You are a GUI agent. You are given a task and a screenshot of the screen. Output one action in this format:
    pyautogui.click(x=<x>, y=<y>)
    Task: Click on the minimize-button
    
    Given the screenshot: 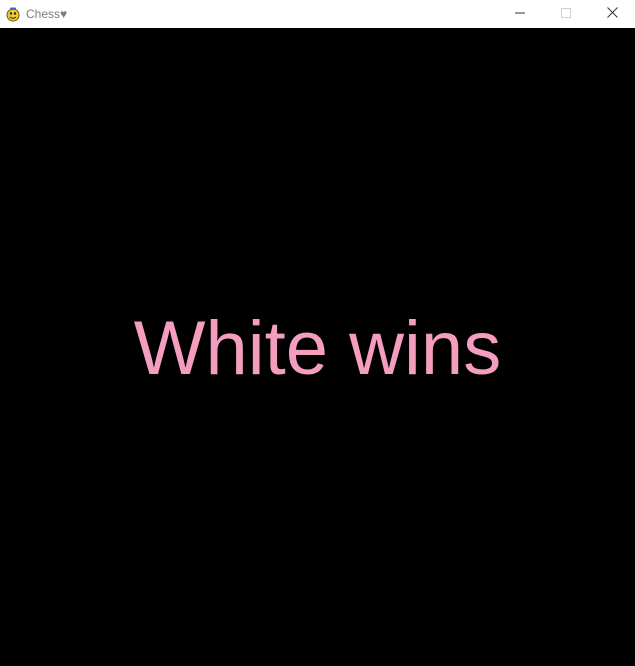 What is the action you would take?
    pyautogui.click(x=520, y=14)
    